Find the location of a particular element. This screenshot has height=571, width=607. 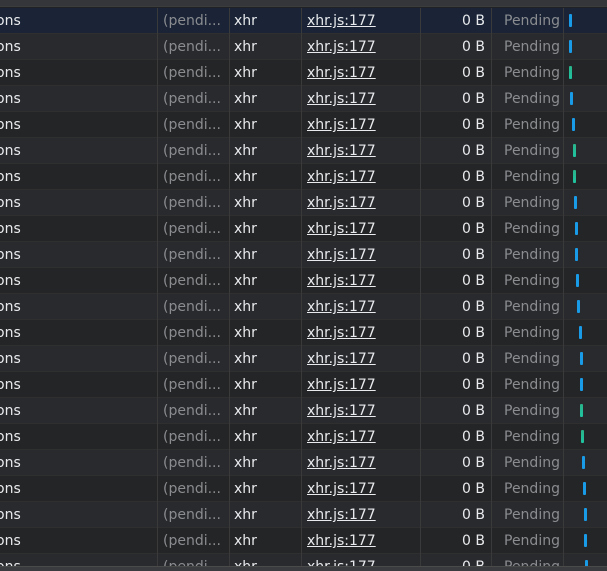

horizontal-scrollbar is located at coordinates (303, 568).